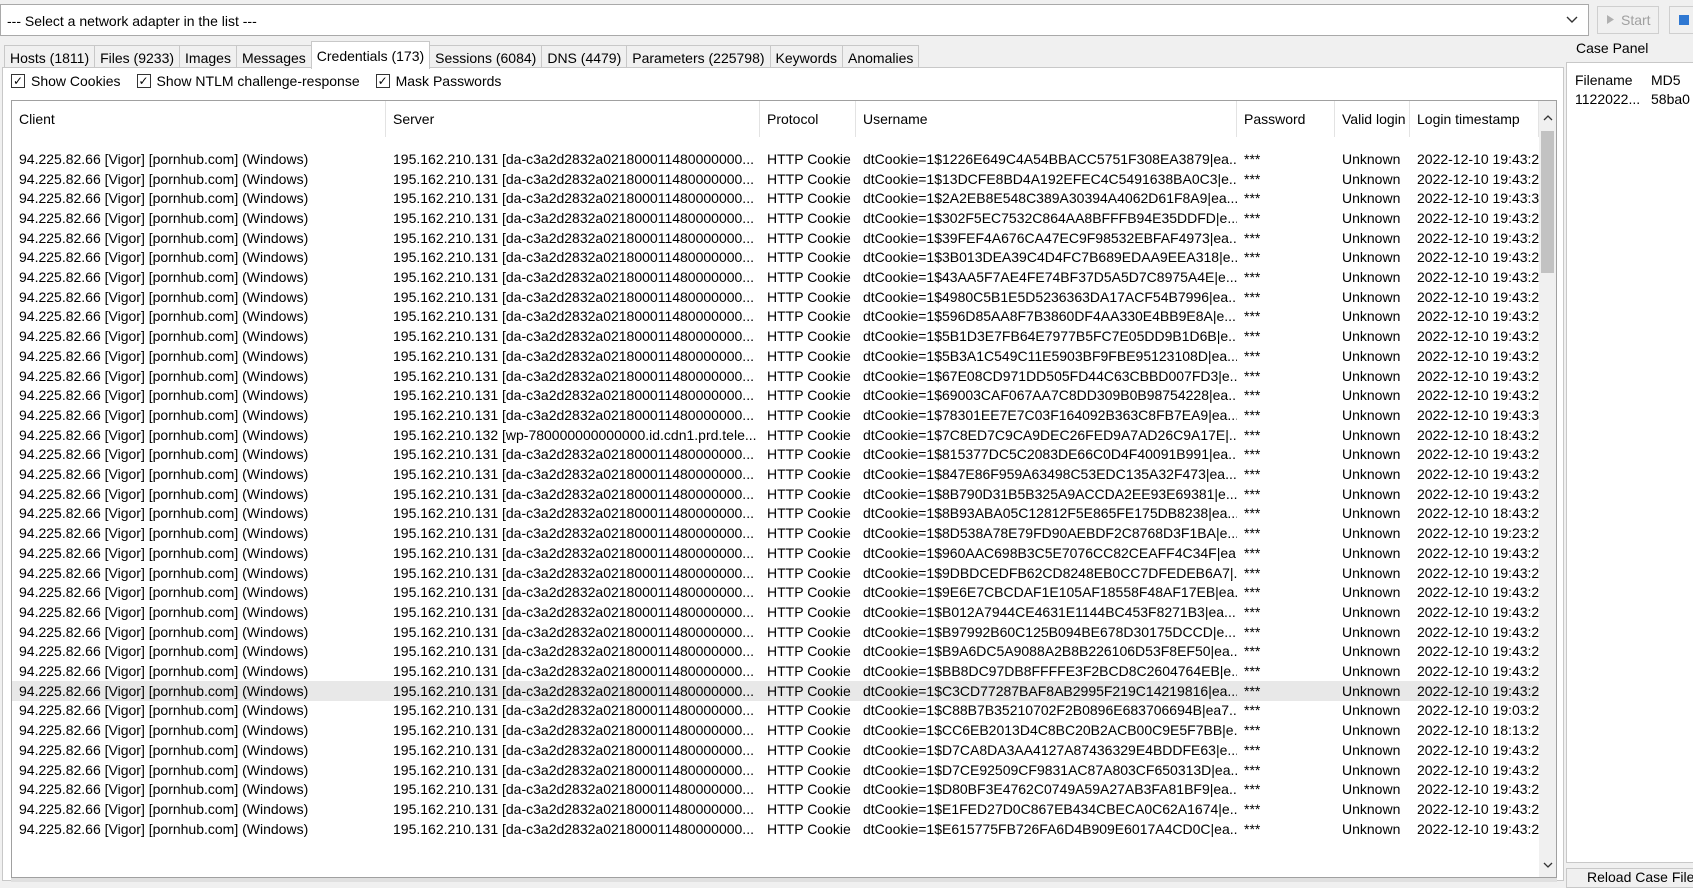 The image size is (1693, 888). What do you see at coordinates (808, 119) in the screenshot?
I see `column-header-protocol: Protocol` at bounding box center [808, 119].